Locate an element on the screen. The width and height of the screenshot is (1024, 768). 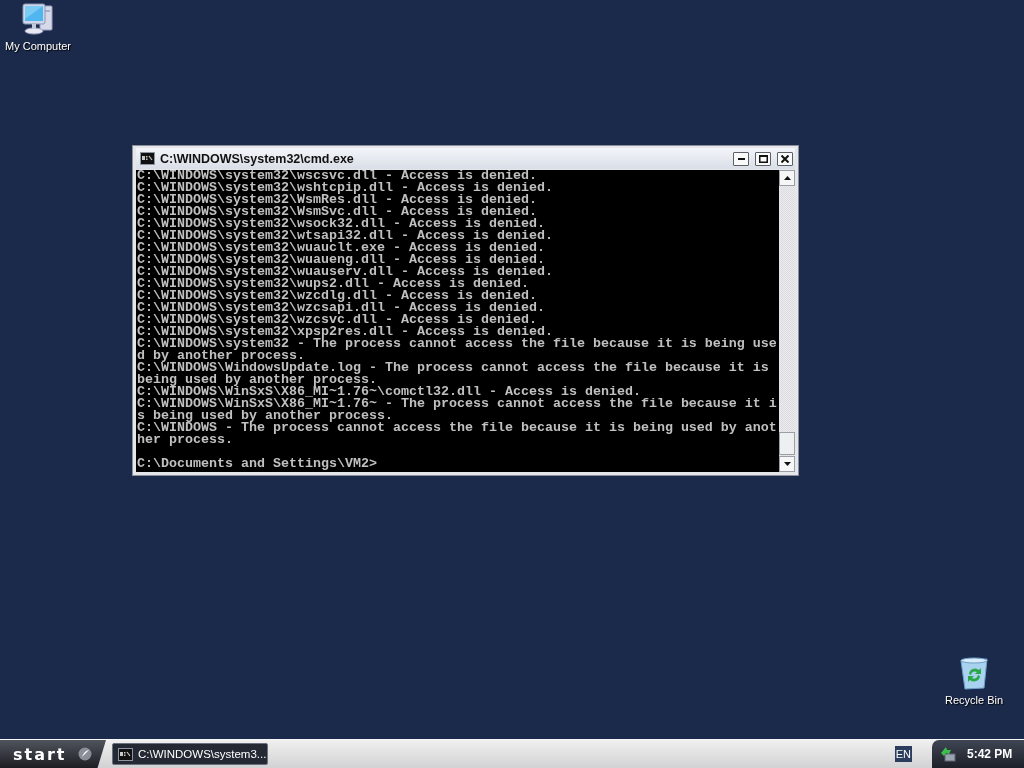
console-line: C:\WINDOWS\system32\wscsvc.dll - Access is denied. is located at coordinates (337, 176).